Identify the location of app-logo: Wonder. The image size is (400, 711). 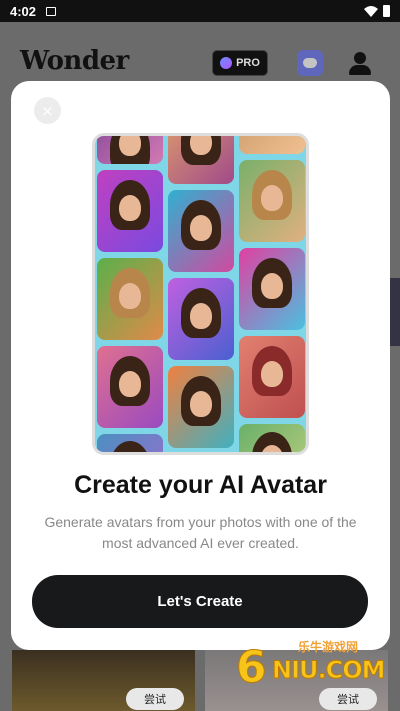
(74, 61).